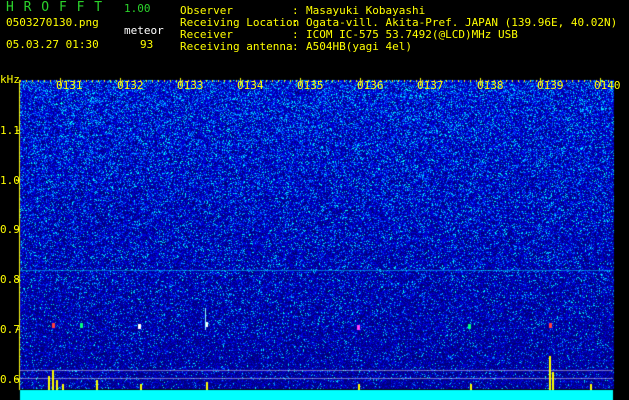 This screenshot has width=629, height=400. What do you see at coordinates (69, 85) in the screenshot?
I see `x-tick-label: 0131` at bounding box center [69, 85].